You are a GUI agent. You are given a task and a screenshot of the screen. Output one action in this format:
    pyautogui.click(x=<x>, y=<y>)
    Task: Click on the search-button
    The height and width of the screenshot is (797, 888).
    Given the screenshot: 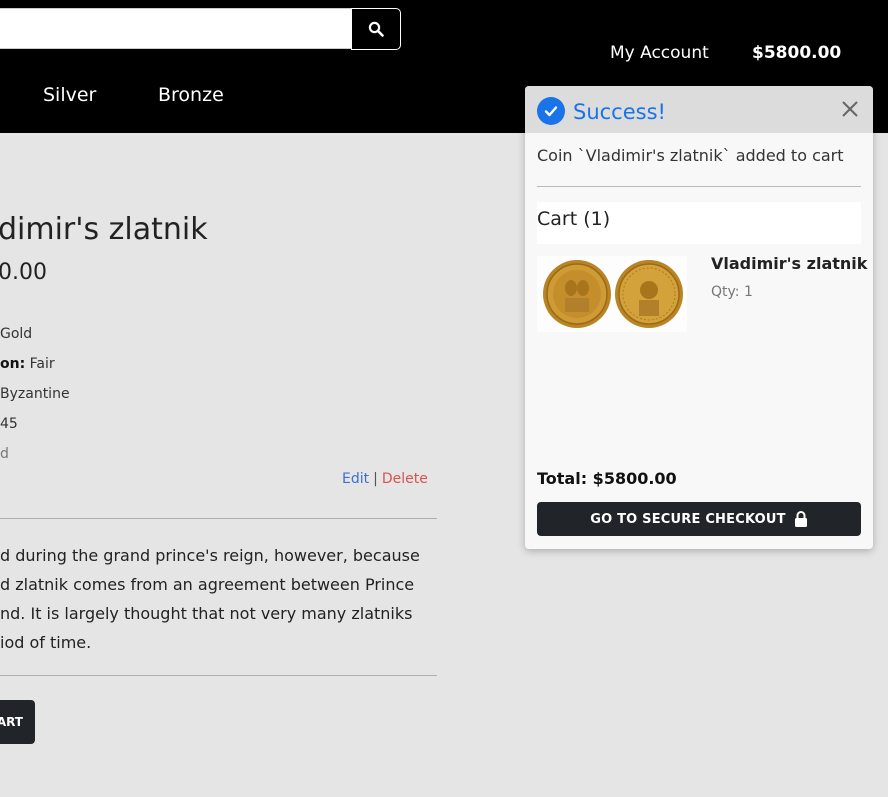 What is the action you would take?
    pyautogui.click(x=376, y=29)
    